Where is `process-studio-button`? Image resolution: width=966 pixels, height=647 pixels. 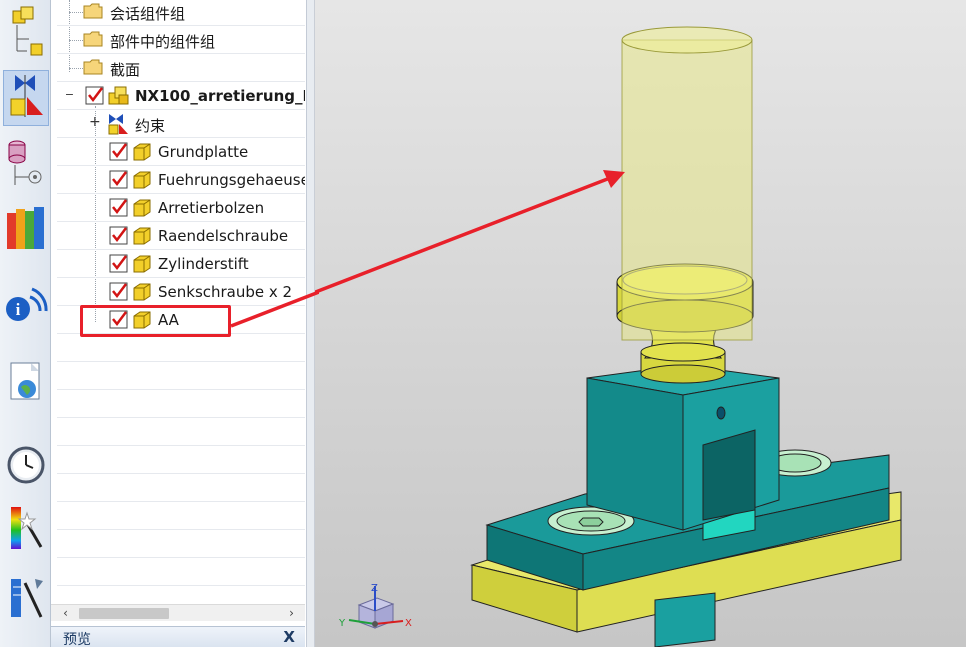
process-studio-button is located at coordinates (26, 598).